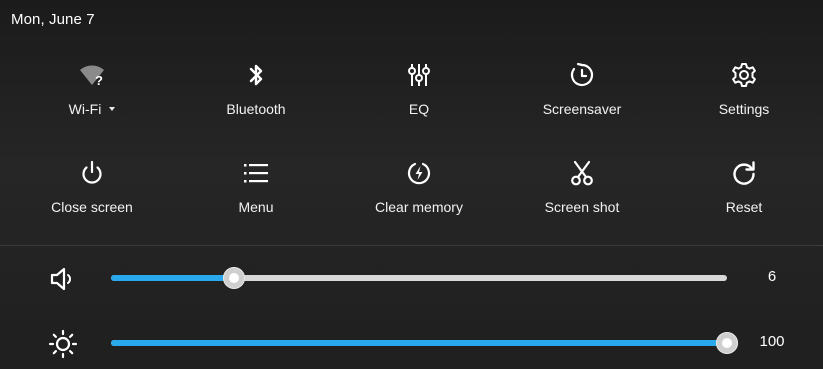  Describe the element at coordinates (772, 276) in the screenshot. I see `volume-value: 6` at that location.